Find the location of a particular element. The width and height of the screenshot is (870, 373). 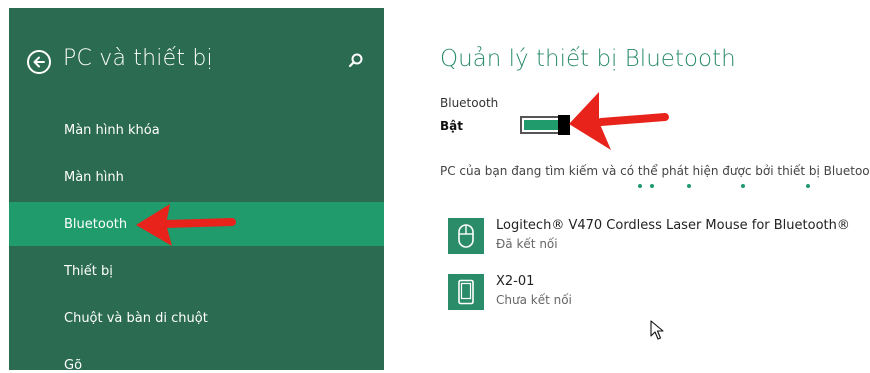

sidebar-title: PC và thiết bị is located at coordinates (138, 58).